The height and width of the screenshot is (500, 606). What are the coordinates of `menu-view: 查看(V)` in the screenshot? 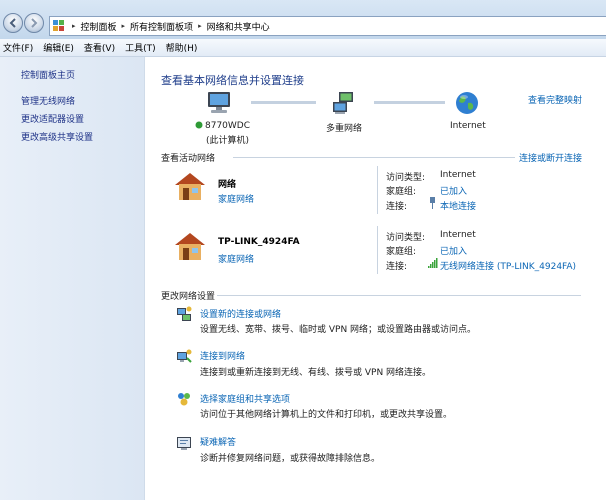 It's located at (99, 47).